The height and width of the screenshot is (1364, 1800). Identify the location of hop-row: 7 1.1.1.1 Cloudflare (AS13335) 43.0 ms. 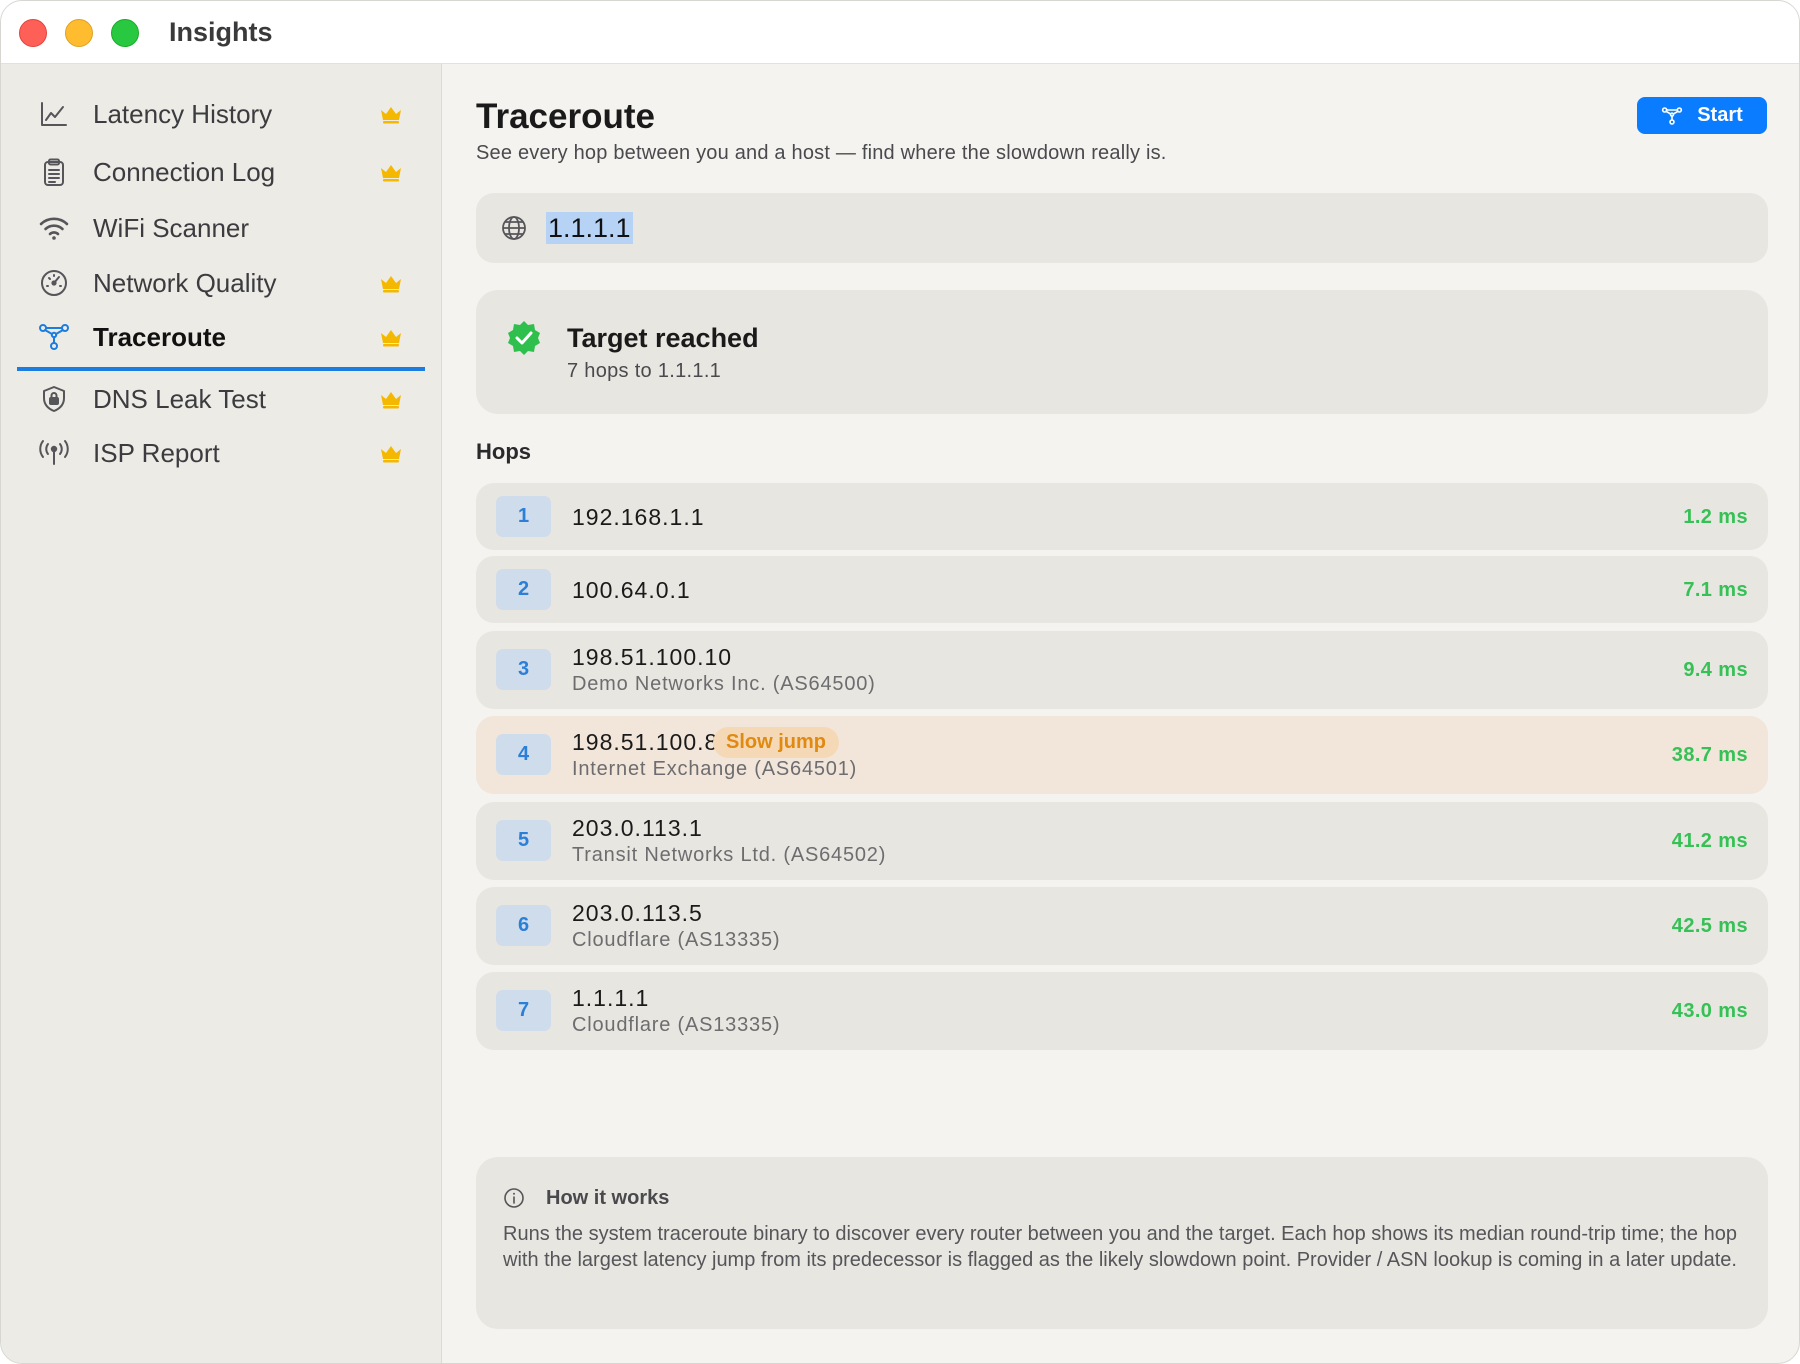
(1122, 1011).